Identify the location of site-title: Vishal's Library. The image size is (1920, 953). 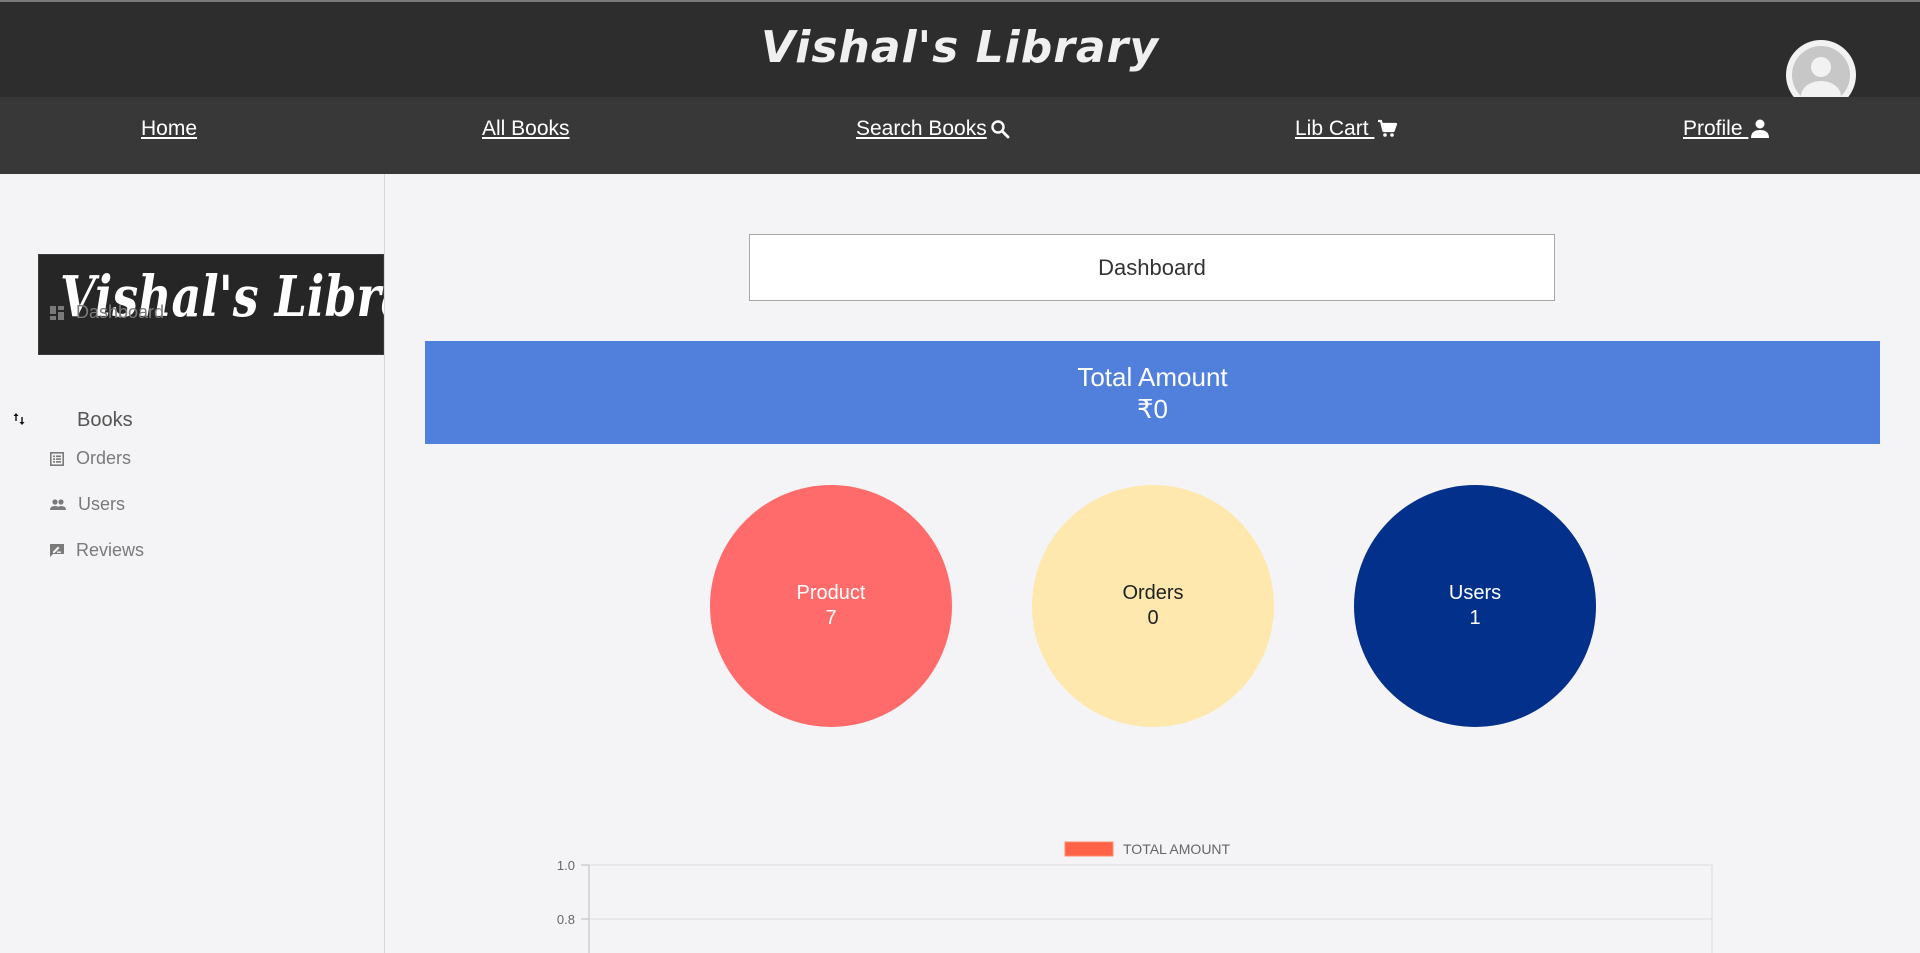
(959, 47).